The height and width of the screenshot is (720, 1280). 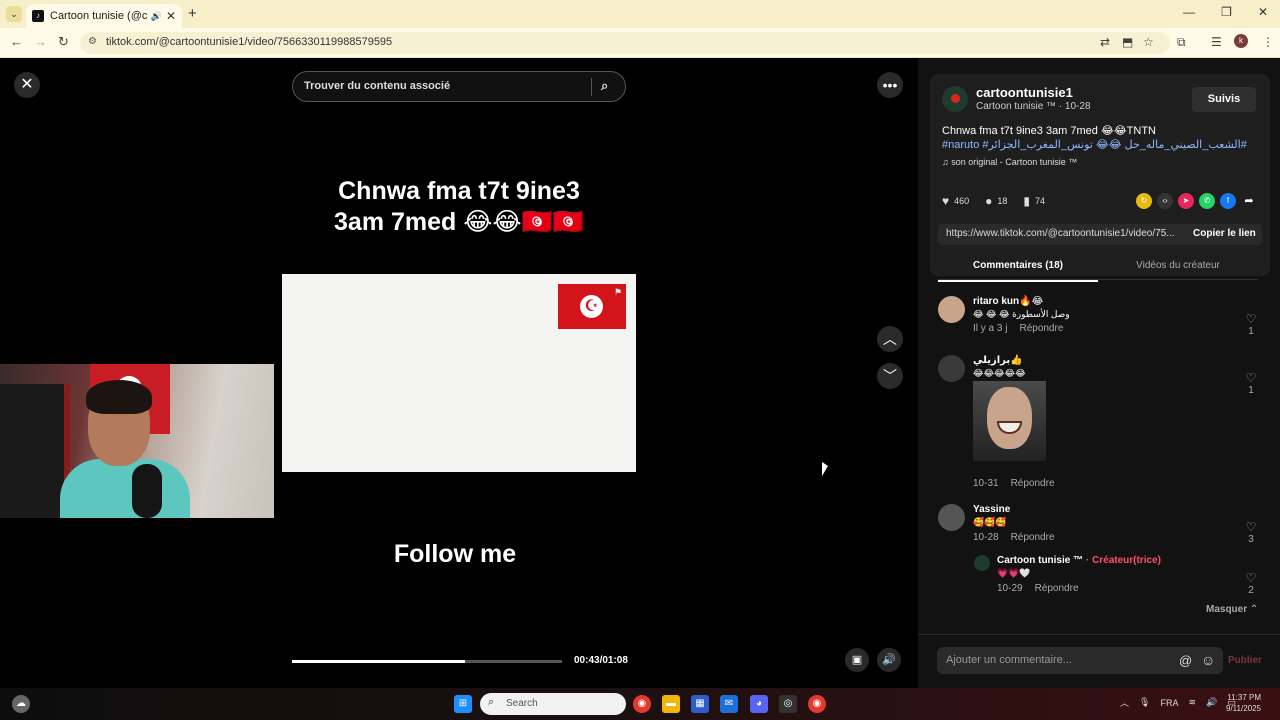 What do you see at coordinates (759, 704) in the screenshot?
I see `discord-icon: ◕` at bounding box center [759, 704].